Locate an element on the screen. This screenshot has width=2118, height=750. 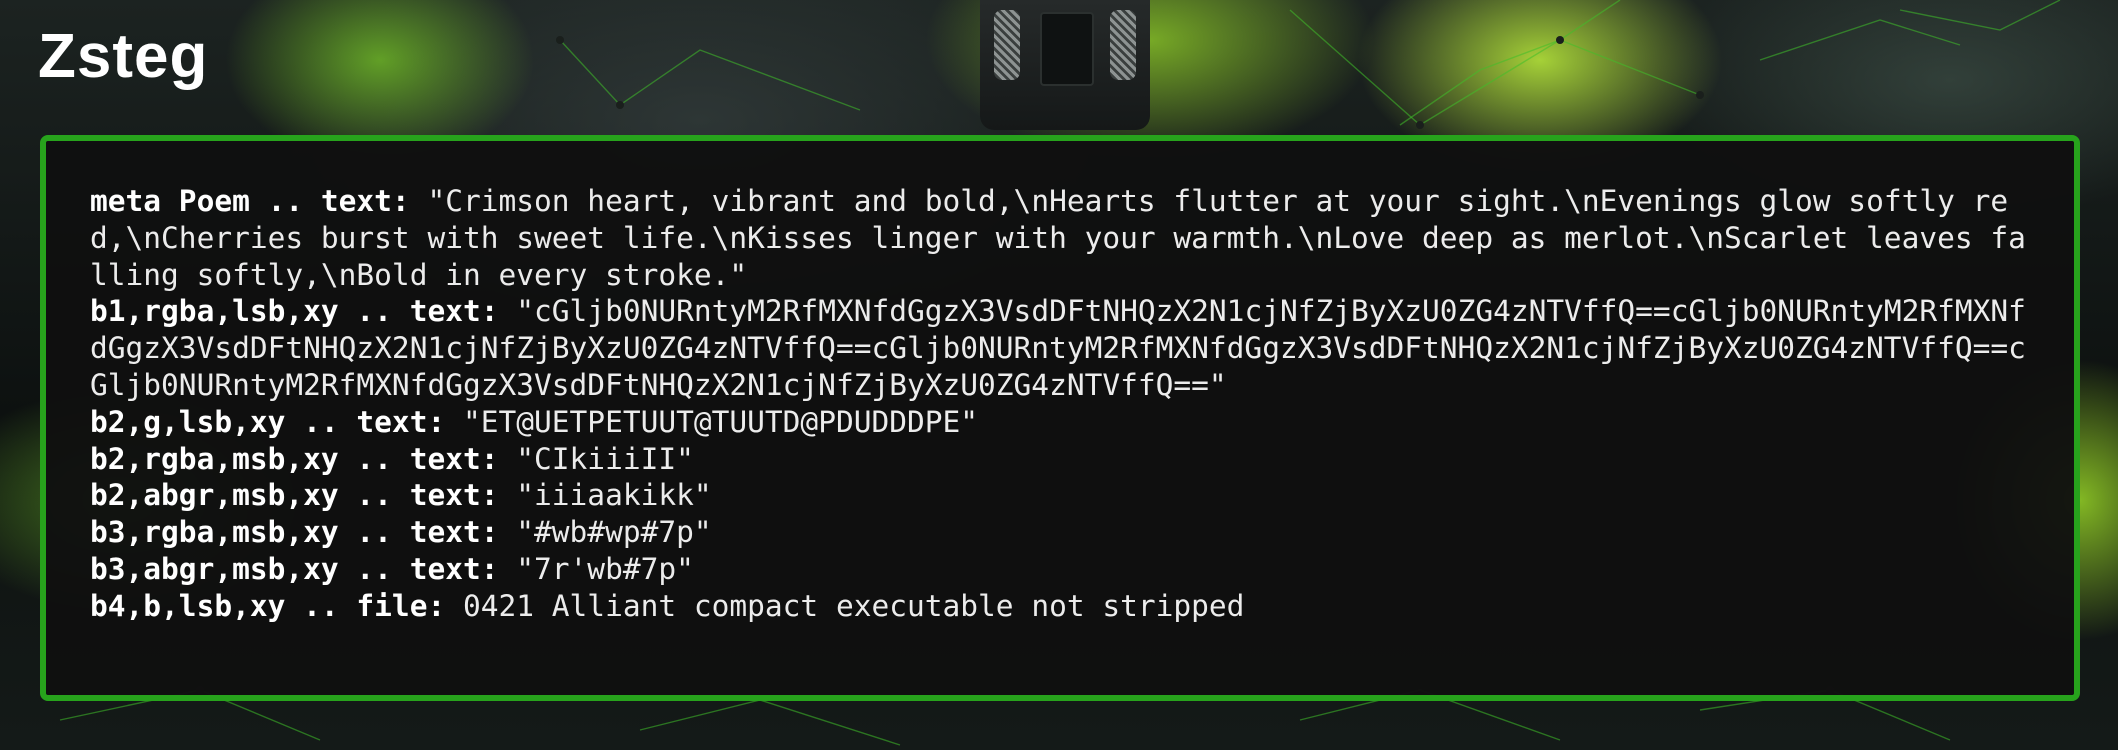
output-key: b3,abgr,msb,xy .. text: is located at coordinates (294, 568).